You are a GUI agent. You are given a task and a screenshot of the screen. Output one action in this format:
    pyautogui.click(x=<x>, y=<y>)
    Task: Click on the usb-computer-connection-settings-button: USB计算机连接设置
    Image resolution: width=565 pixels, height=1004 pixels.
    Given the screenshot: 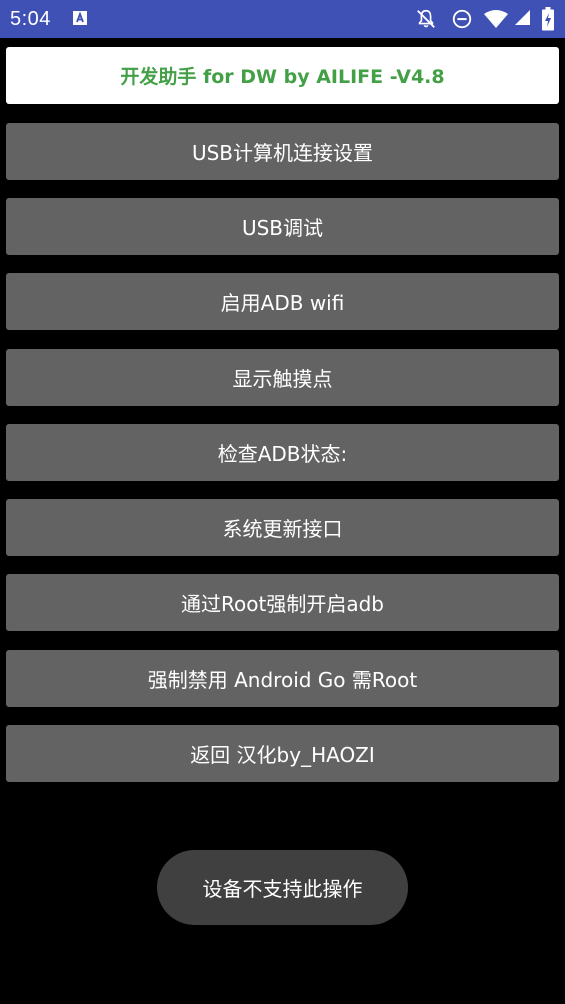 What is the action you would take?
    pyautogui.click(x=282, y=151)
    